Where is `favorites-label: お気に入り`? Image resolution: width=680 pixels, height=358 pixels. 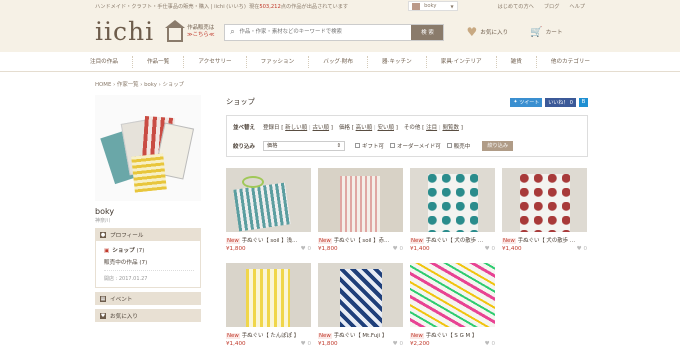 favorites-label: お気に入り is located at coordinates (124, 316).